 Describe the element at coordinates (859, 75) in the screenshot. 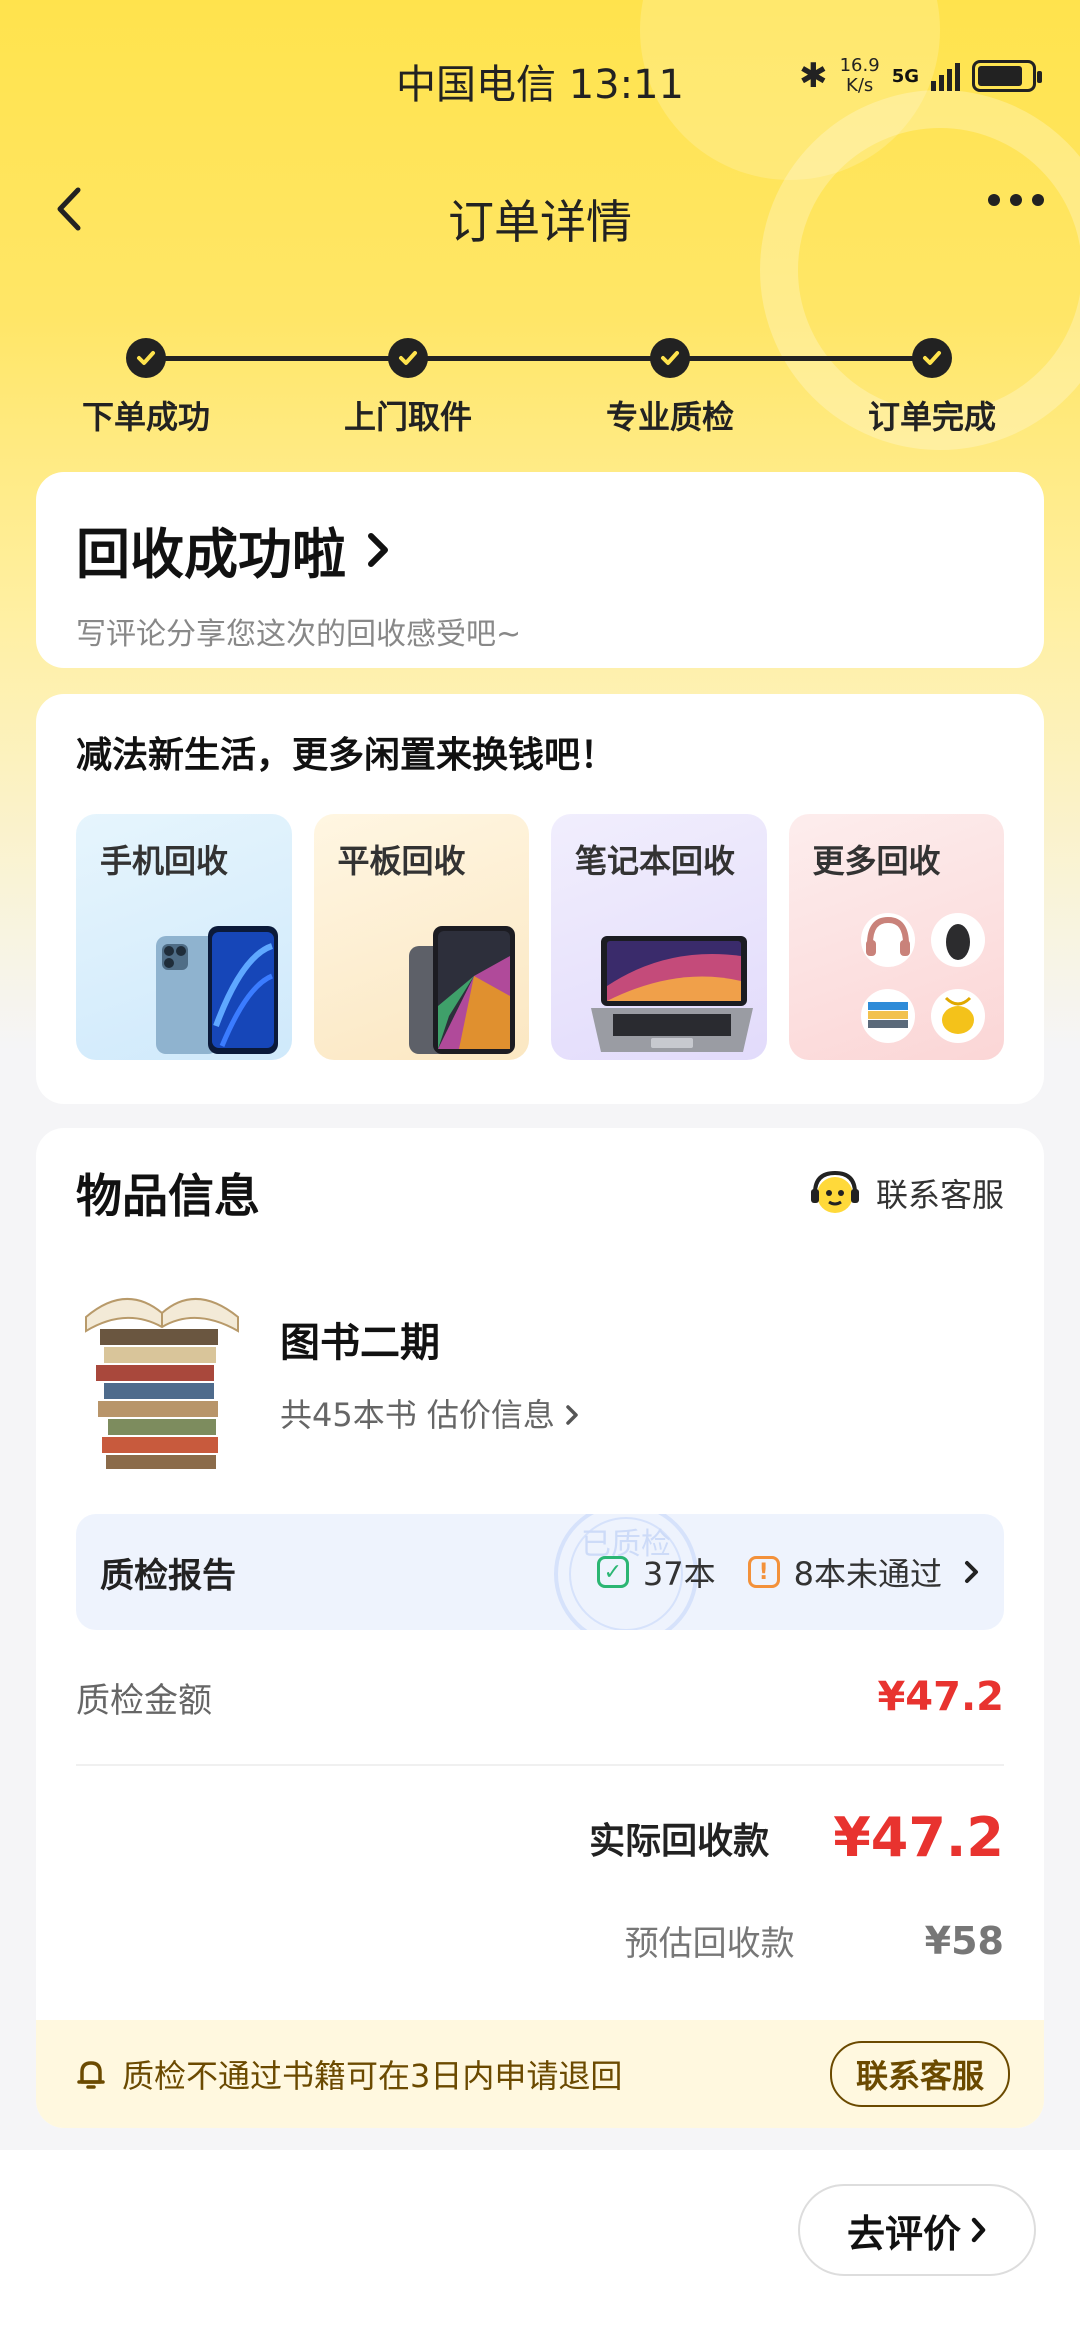

I see `net-speed: 16.9 K/s` at that location.